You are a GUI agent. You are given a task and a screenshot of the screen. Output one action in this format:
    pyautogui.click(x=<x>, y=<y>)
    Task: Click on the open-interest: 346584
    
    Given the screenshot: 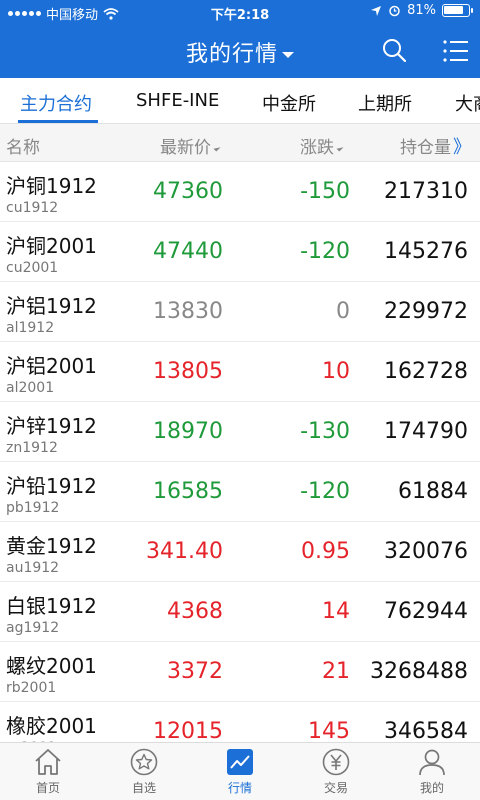 What is the action you would take?
    pyautogui.click(x=426, y=730)
    